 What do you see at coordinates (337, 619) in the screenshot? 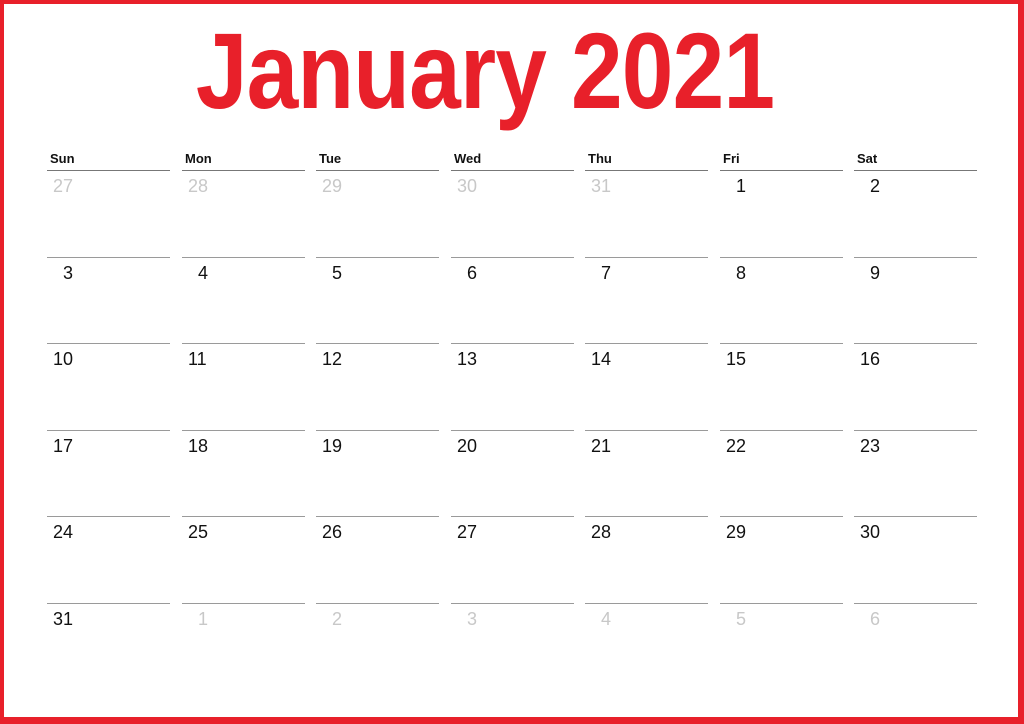
I see `adjacent-month-day: 2` at bounding box center [337, 619].